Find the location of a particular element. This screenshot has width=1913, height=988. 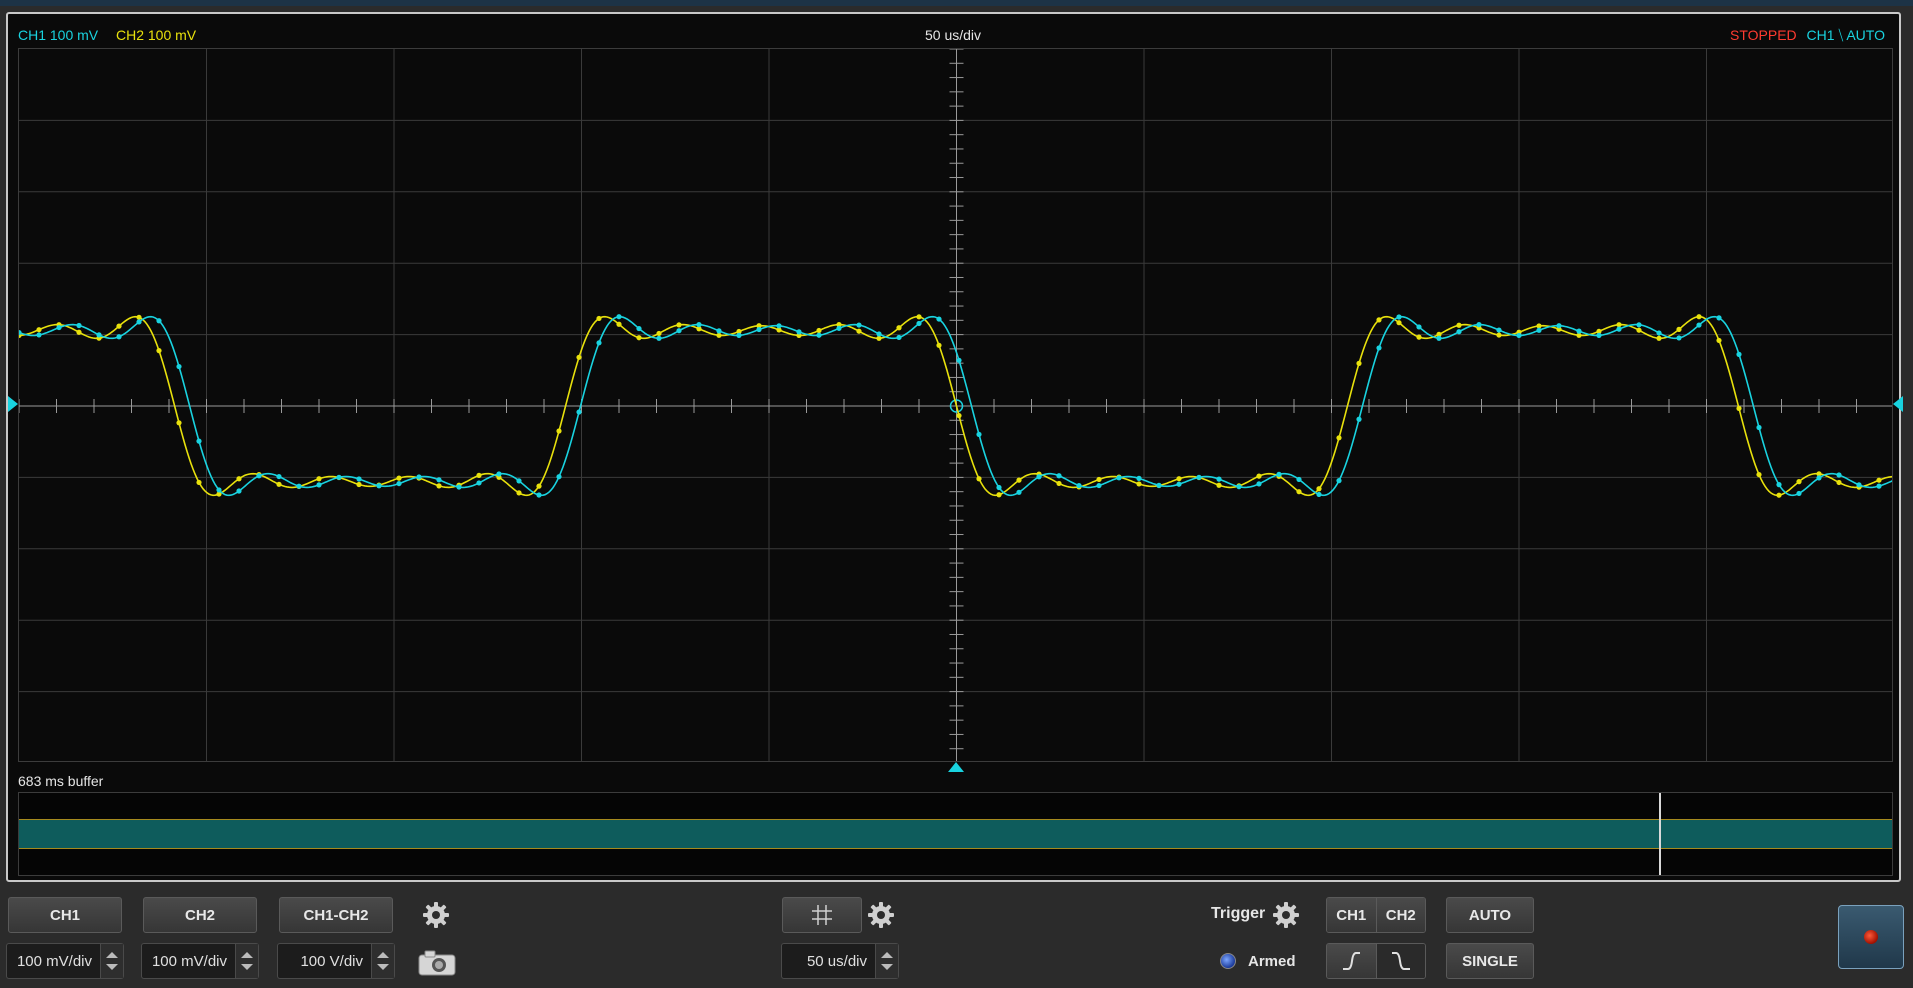

math-scale-spinner: 100 V/div is located at coordinates (336, 961).